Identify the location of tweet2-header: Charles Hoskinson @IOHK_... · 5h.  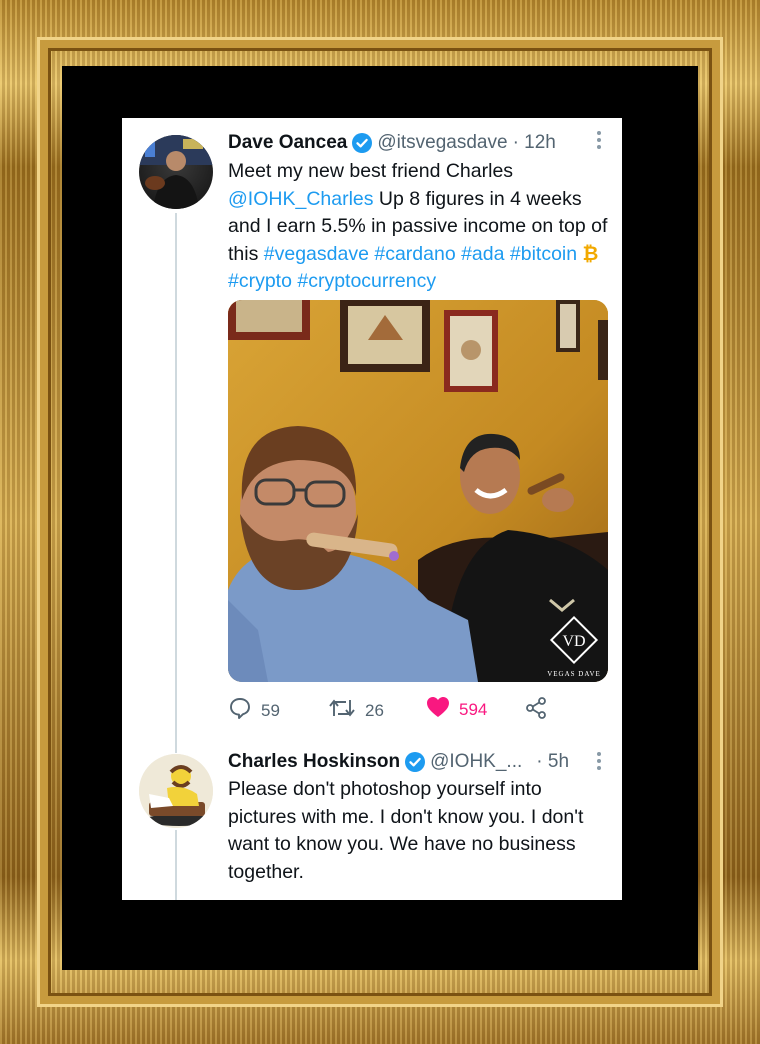
(398, 762).